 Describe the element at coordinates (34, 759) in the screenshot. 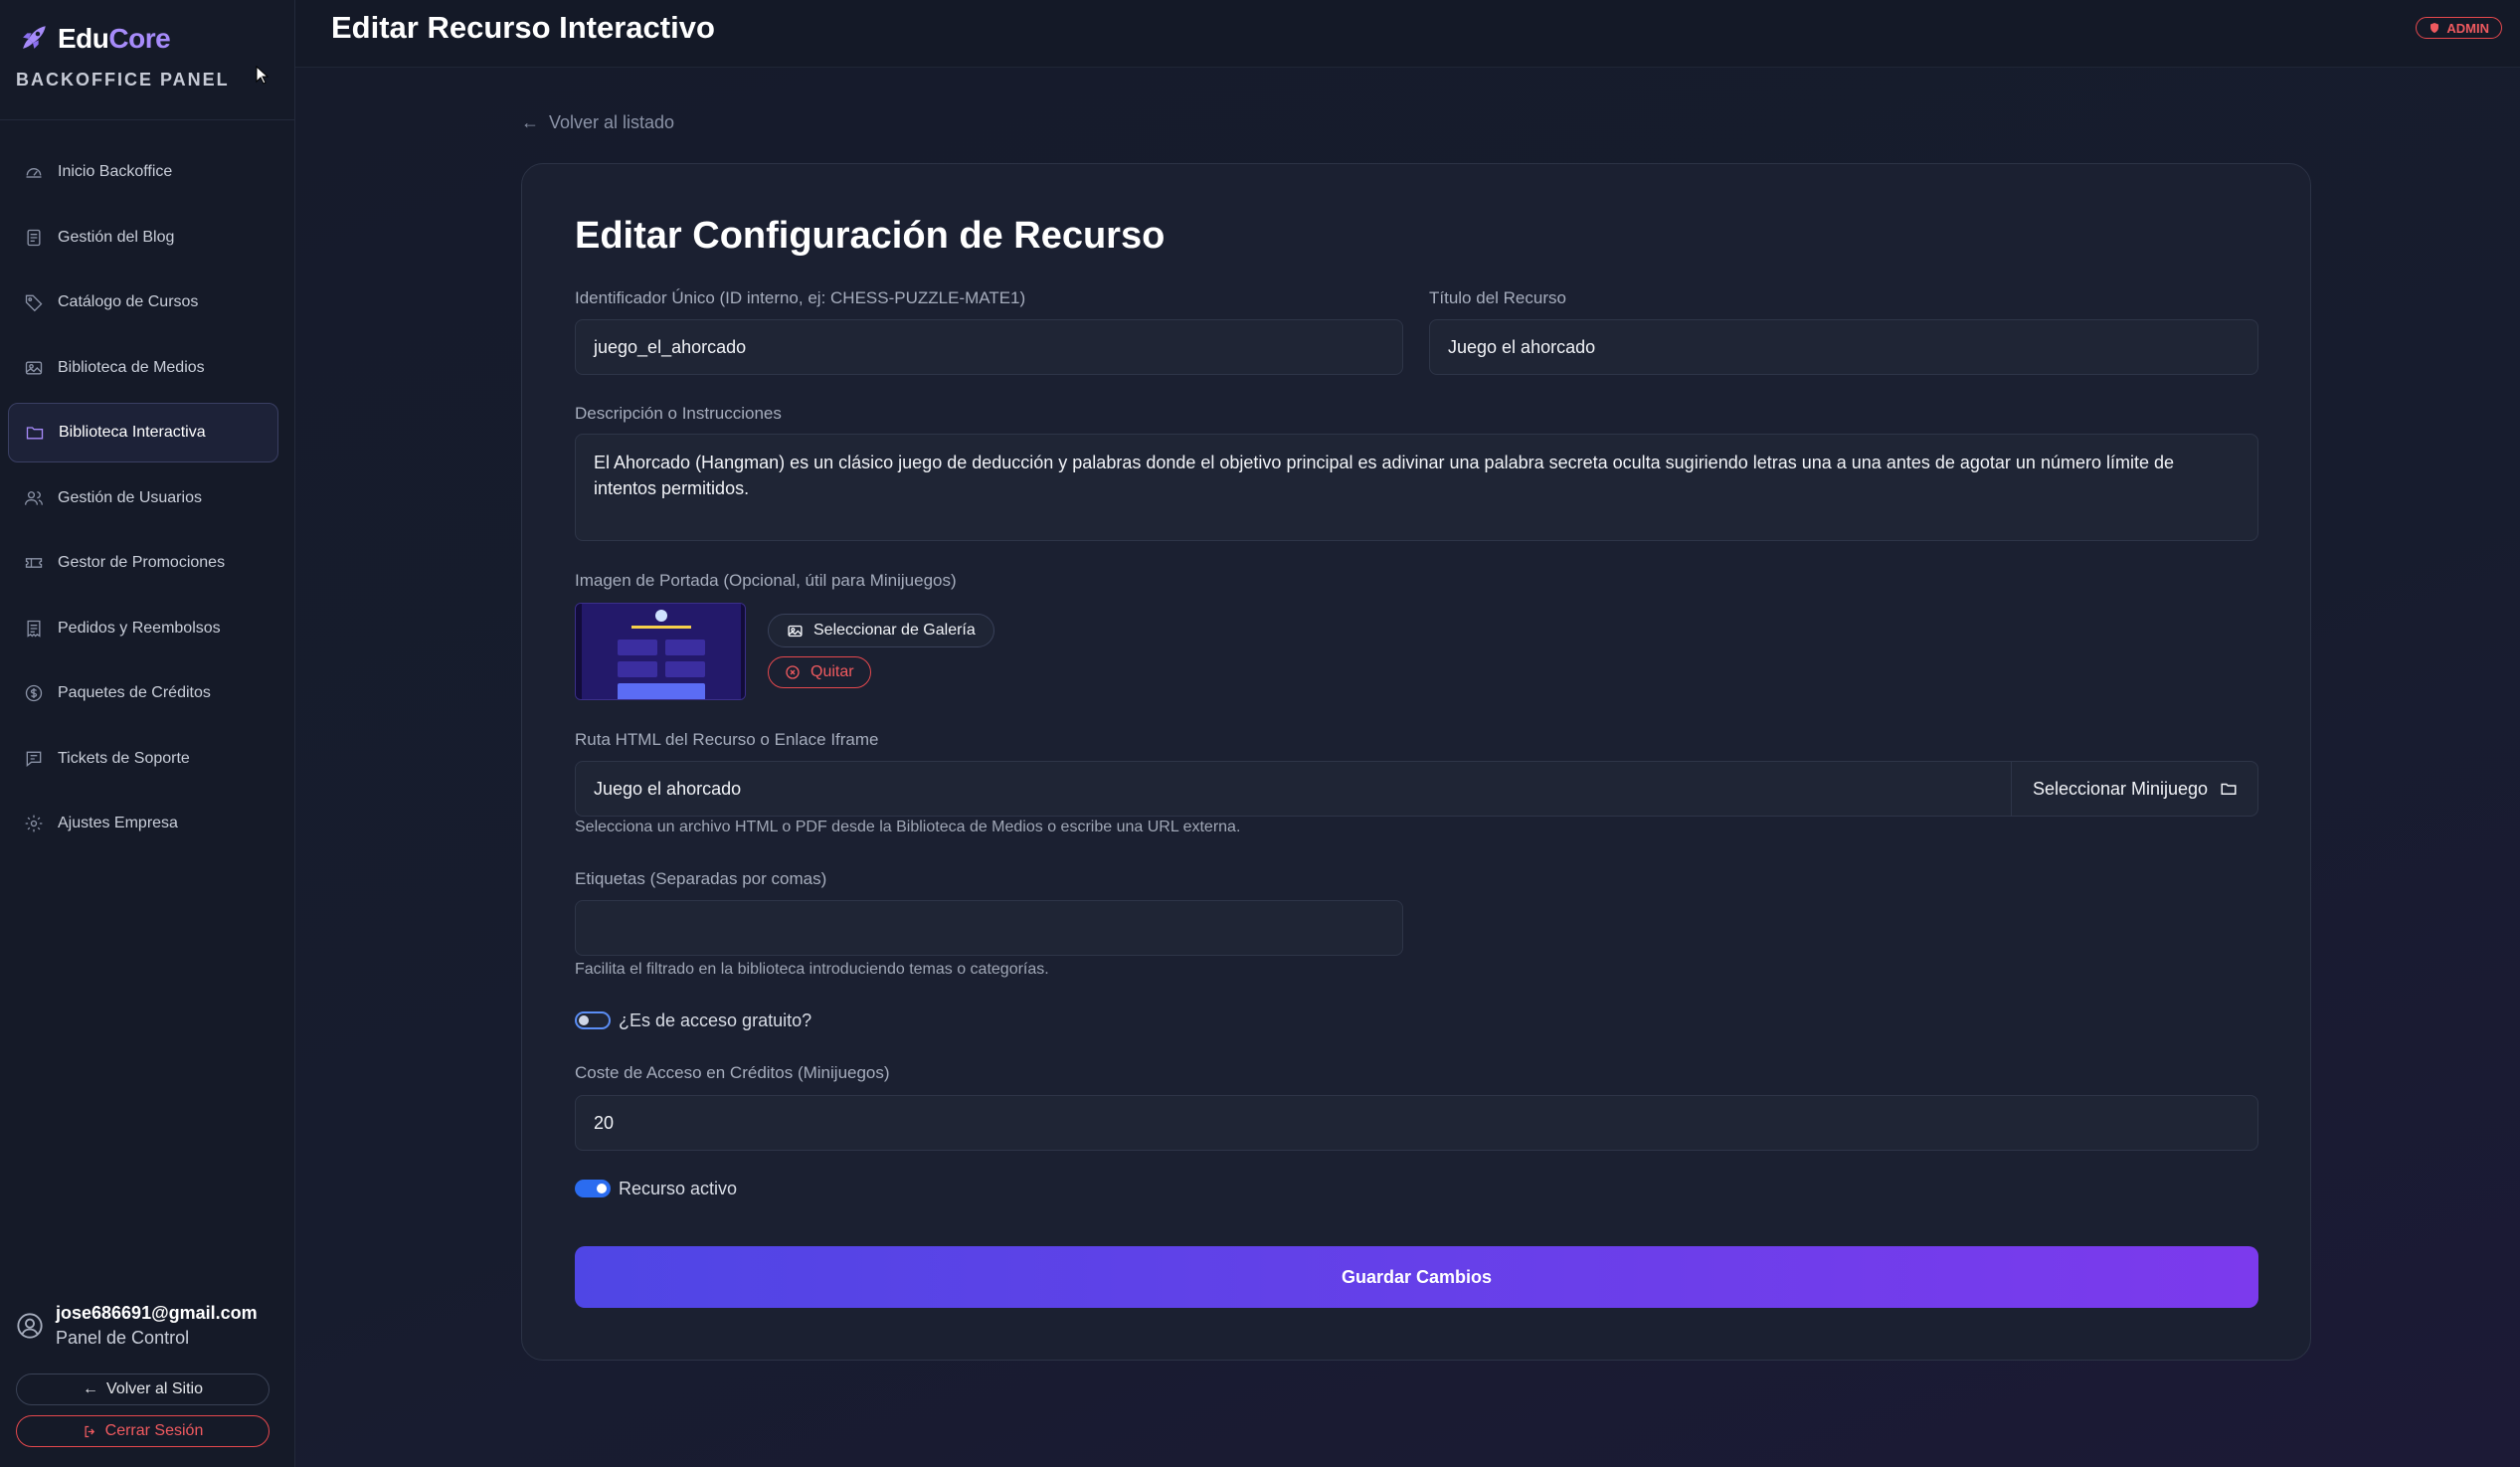

I see `message-icon` at that location.